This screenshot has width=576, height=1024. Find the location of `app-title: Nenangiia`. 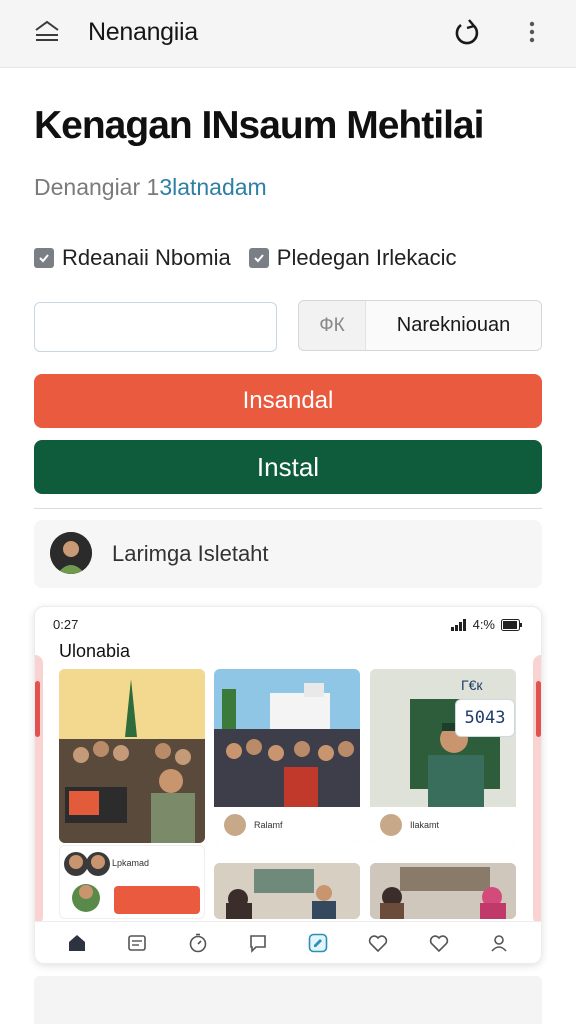

app-title: Nenangiia is located at coordinates (143, 32).